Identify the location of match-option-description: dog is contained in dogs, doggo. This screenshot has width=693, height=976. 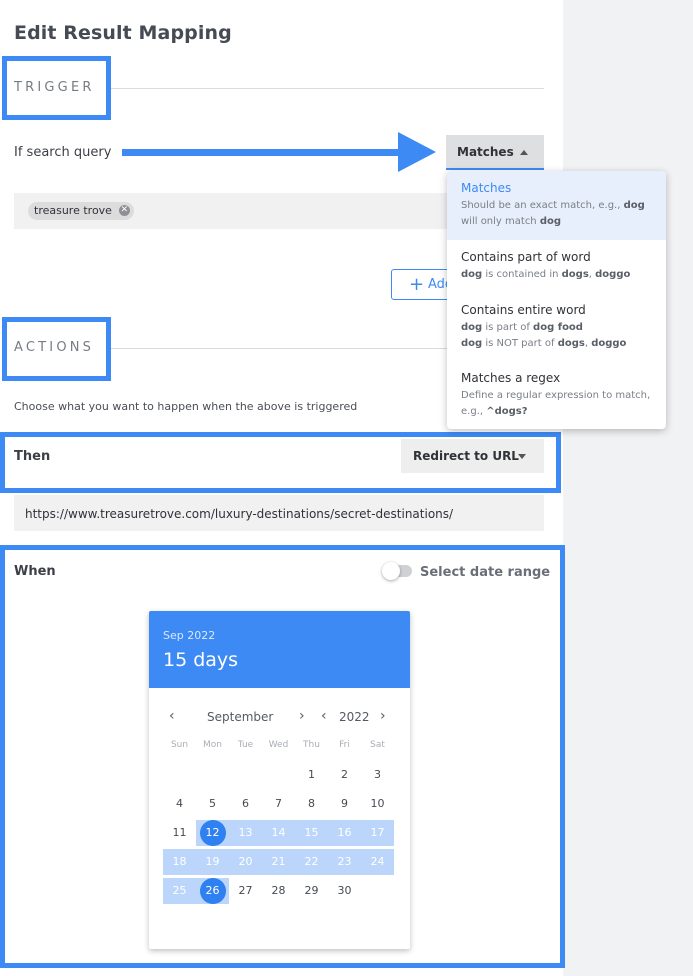
(546, 274).